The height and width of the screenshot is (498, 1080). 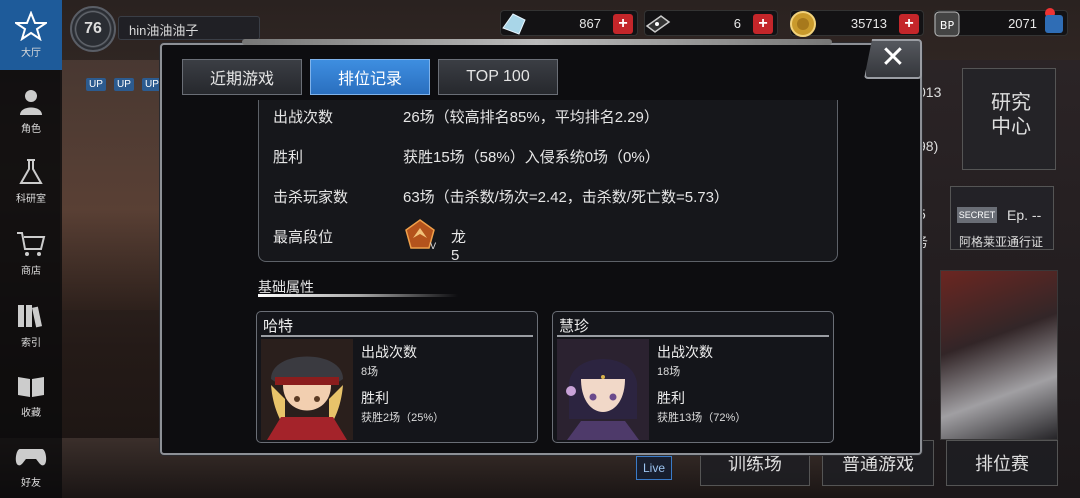 What do you see at coordinates (1002, 218) in the screenshot?
I see `pass-panel: SECRET Ep. -- 阿格莱亚通行证` at bounding box center [1002, 218].